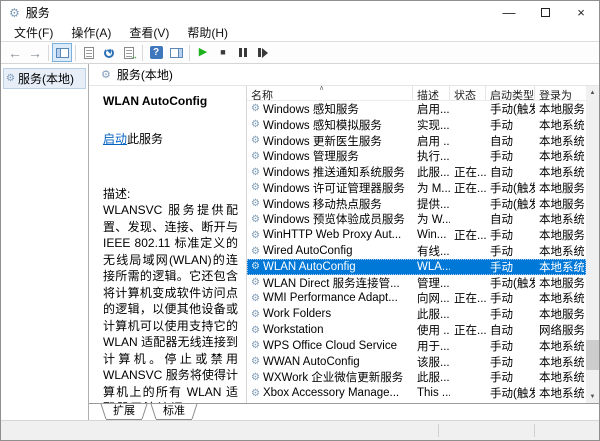 The height and width of the screenshot is (441, 600). Describe the element at coordinates (416, 283) in the screenshot. I see `table-row: ⚙WLAN Direct 服务连接管... 管理... 手动(触发... 本地服务` at that location.